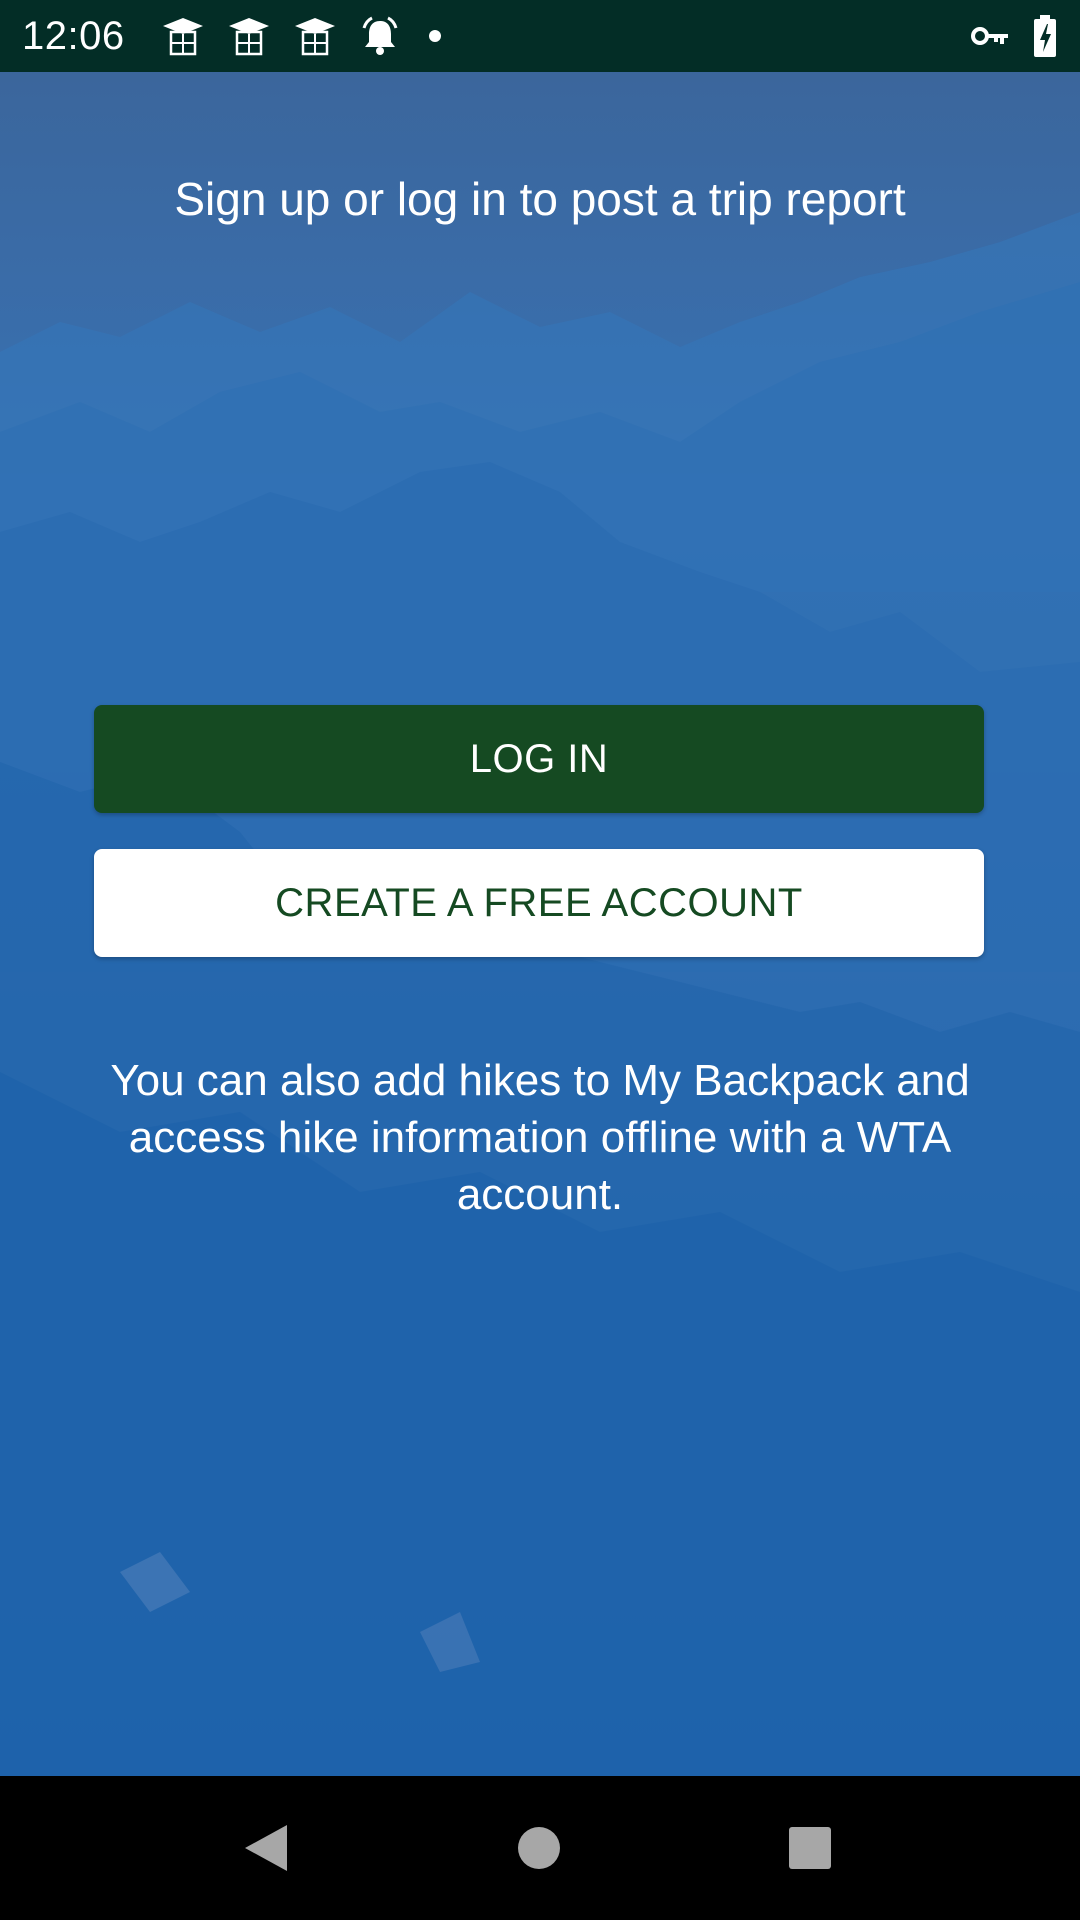 The height and width of the screenshot is (1920, 1080). Describe the element at coordinates (1014, 36) in the screenshot. I see `system-status-icons` at that location.